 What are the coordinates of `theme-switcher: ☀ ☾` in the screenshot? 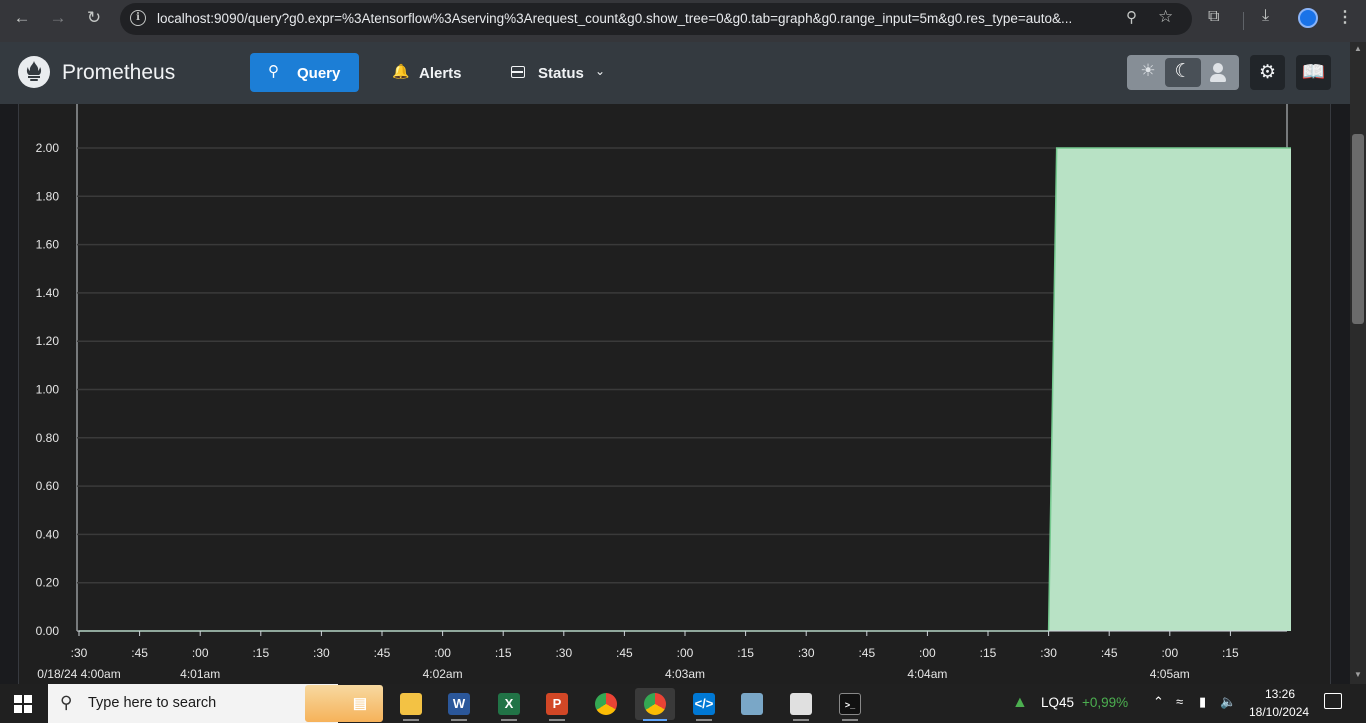 It's located at (1183, 72).